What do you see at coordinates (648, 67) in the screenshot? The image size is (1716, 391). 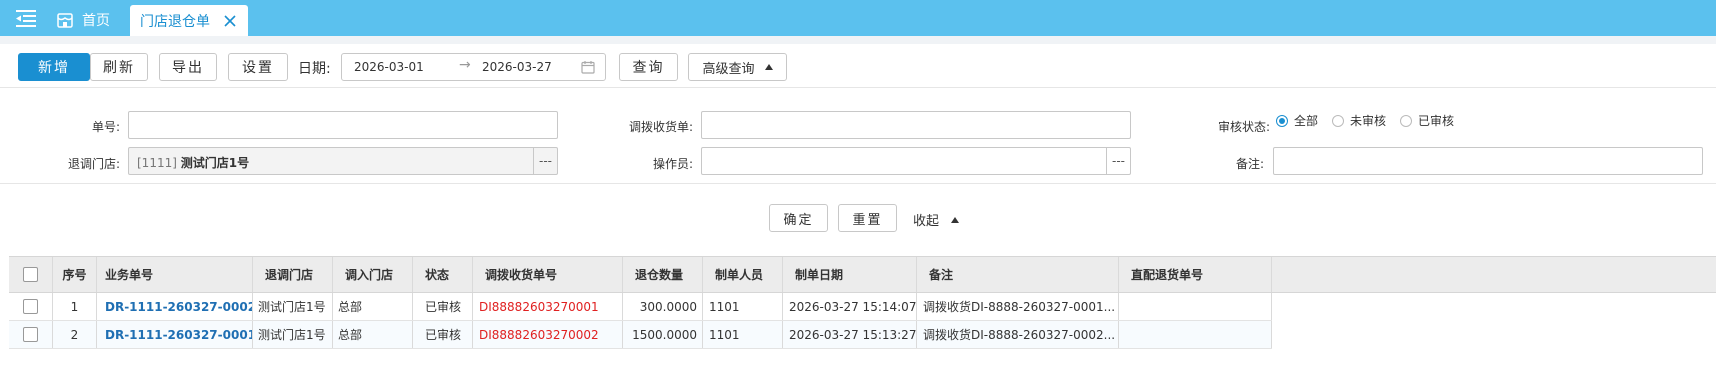 I see `query-button: 查询` at bounding box center [648, 67].